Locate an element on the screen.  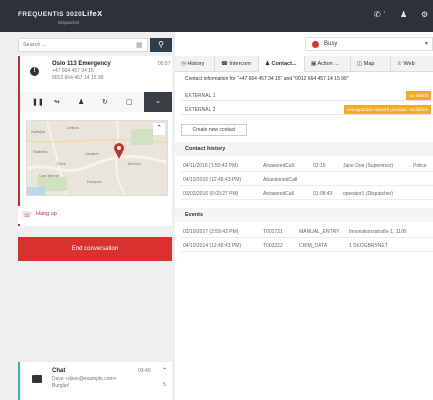
call-number-alt: 0012 664 457 14 15 99 is located at coordinates (78, 78).